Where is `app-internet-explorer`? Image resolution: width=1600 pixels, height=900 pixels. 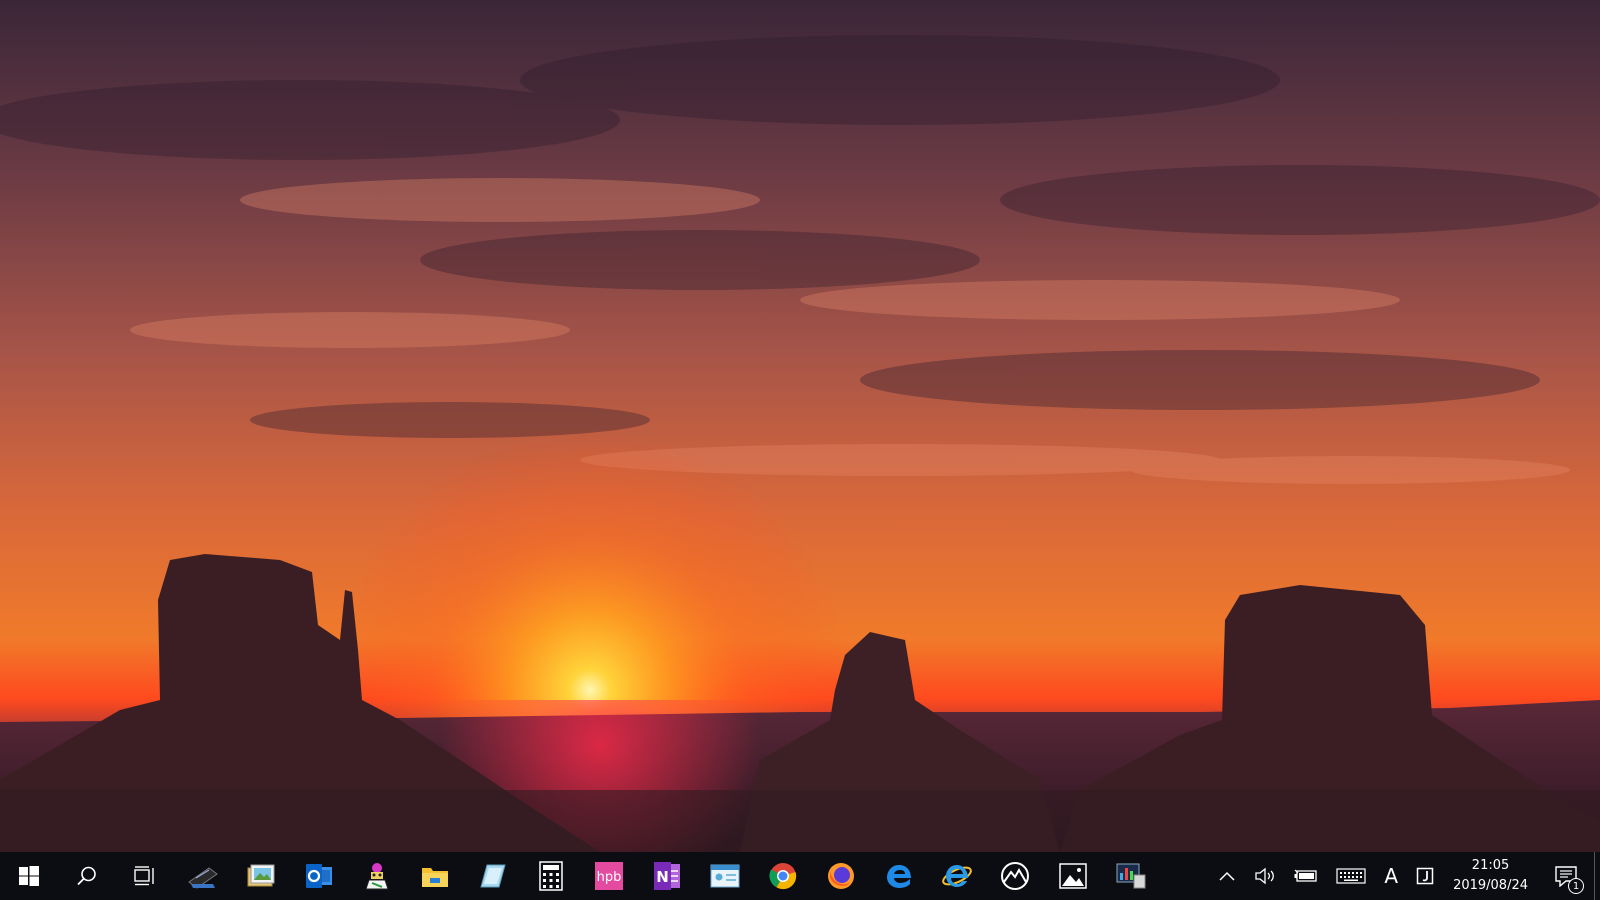
app-internet-explorer is located at coordinates (957, 876).